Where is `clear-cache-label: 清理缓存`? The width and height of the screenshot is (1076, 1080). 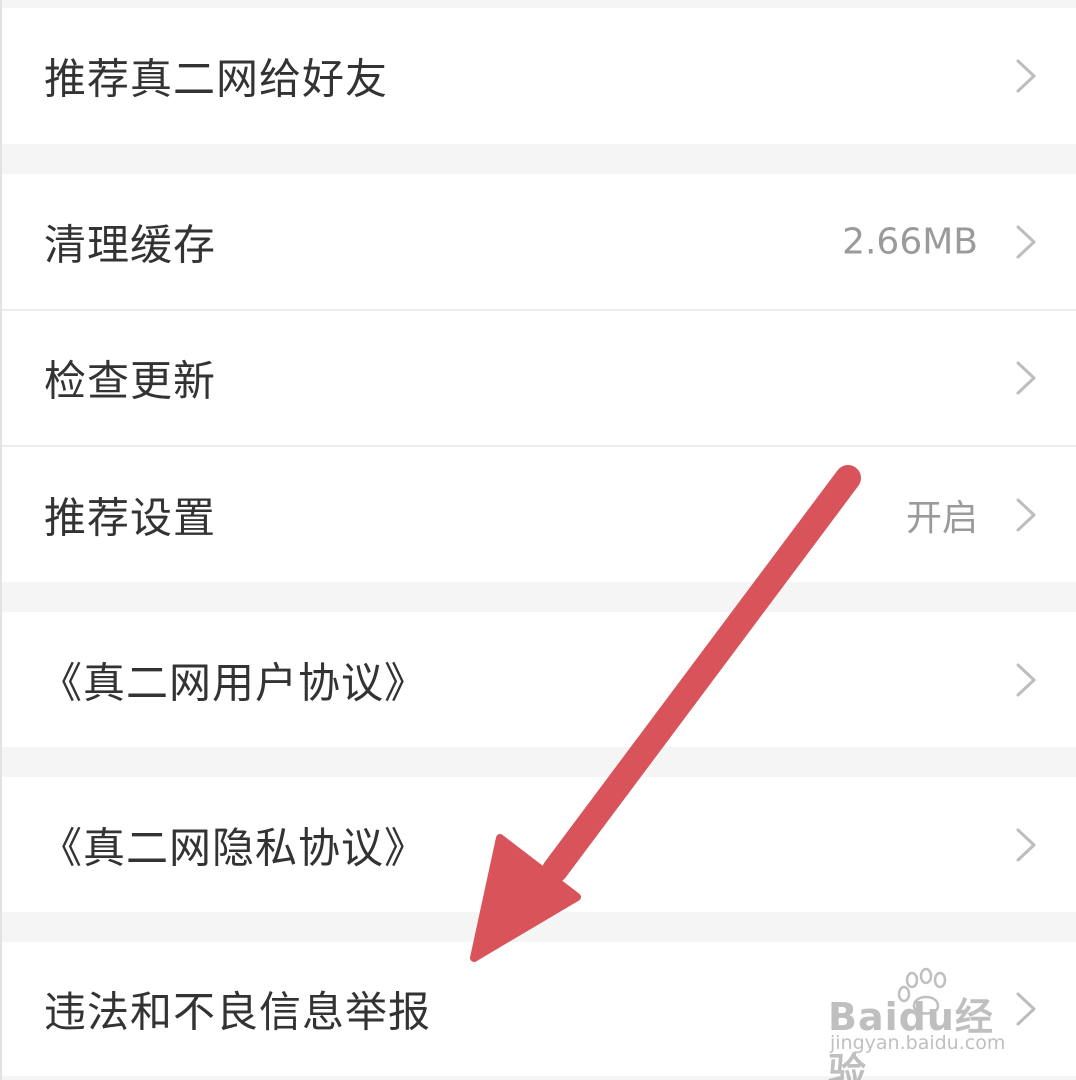 clear-cache-label: 清理缓存 is located at coordinates (130, 245).